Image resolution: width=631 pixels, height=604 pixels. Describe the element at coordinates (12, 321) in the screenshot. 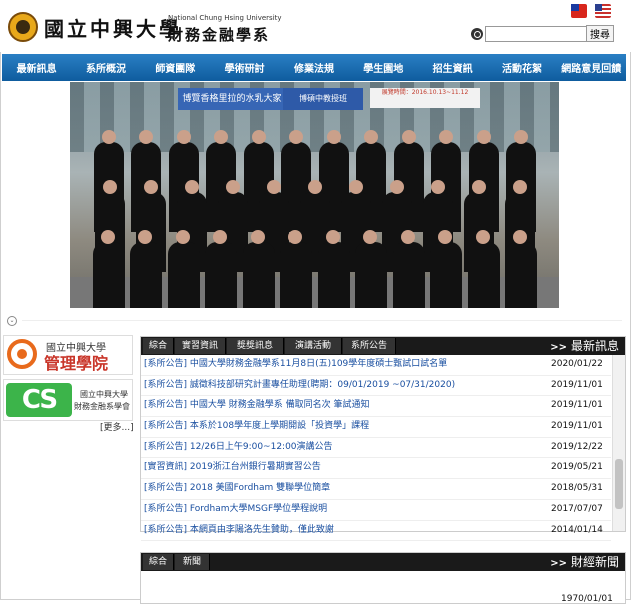

I see `chevron-down-icon: ⌄` at that location.